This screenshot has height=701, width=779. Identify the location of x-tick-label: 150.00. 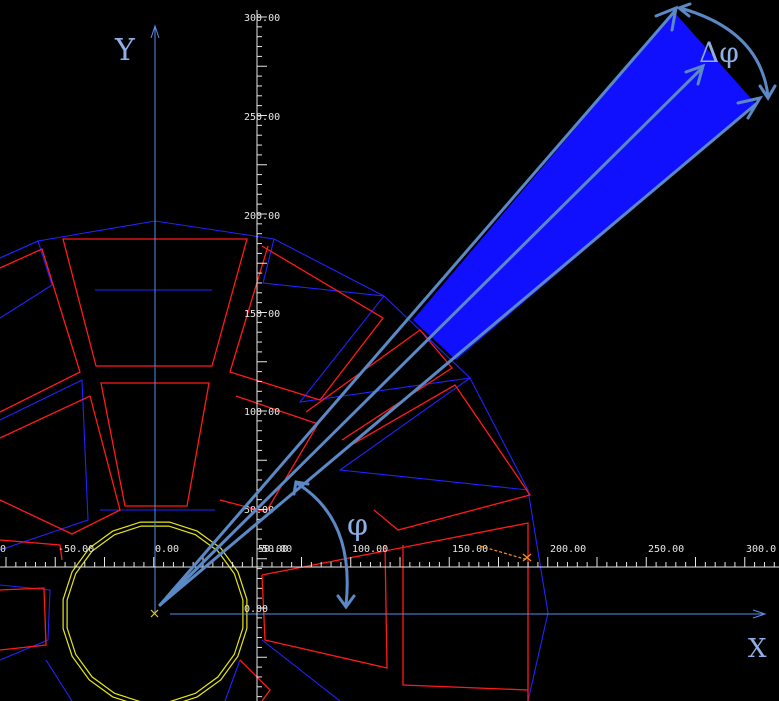
(470, 549).